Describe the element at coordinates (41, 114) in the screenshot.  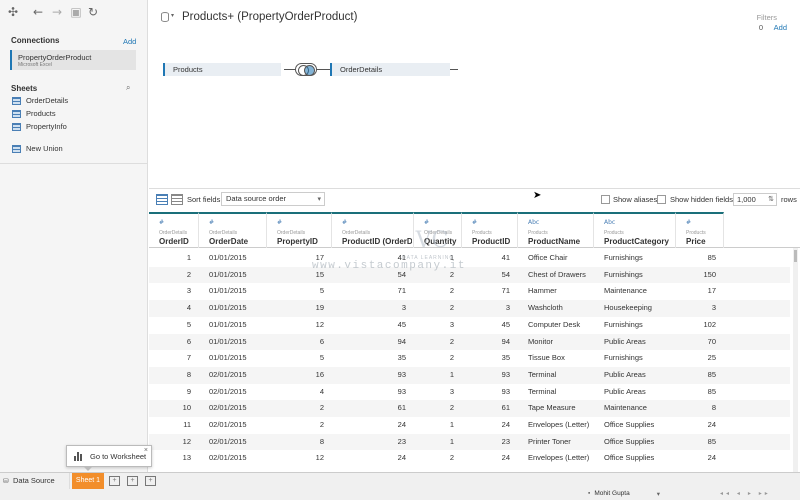
I see `sheet-item-label: Products` at that location.